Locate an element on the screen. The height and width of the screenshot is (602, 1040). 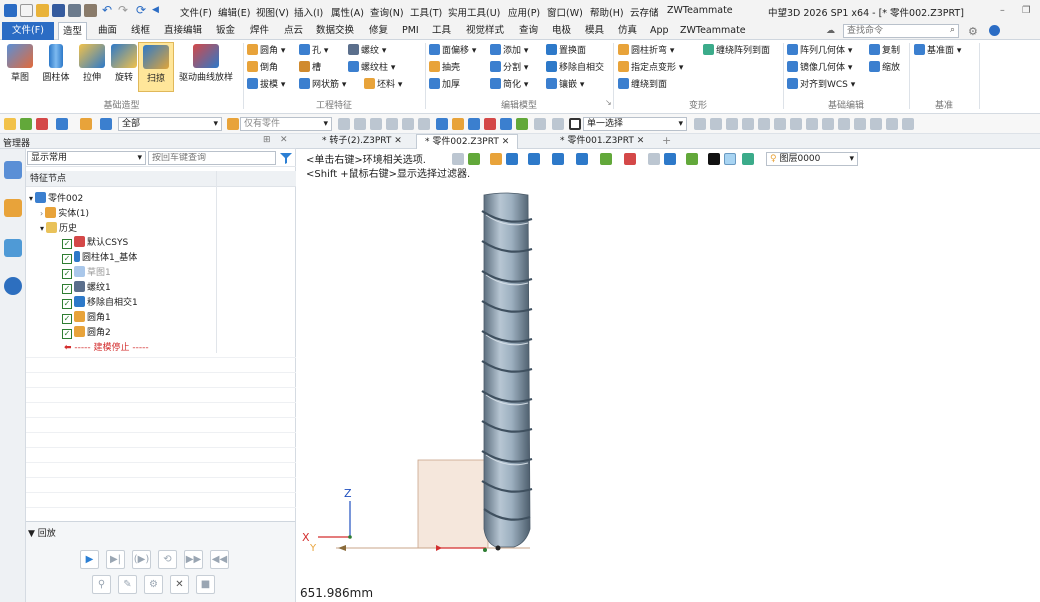
select-mode-dropdown: 单一选择 ▾ is located at coordinates (635, 124).